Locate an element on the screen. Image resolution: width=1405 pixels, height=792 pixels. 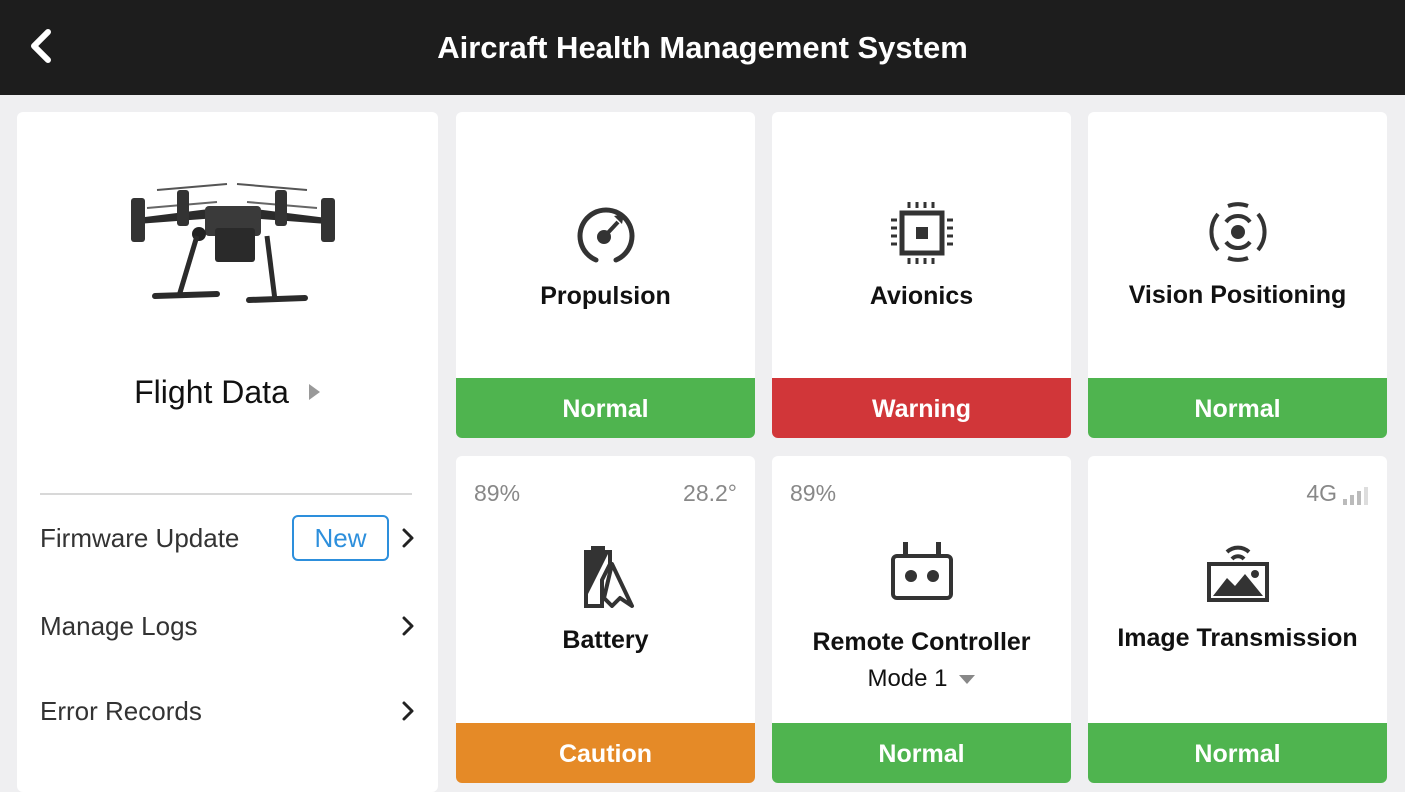
module-name: Propulsion is located at coordinates (605, 296).